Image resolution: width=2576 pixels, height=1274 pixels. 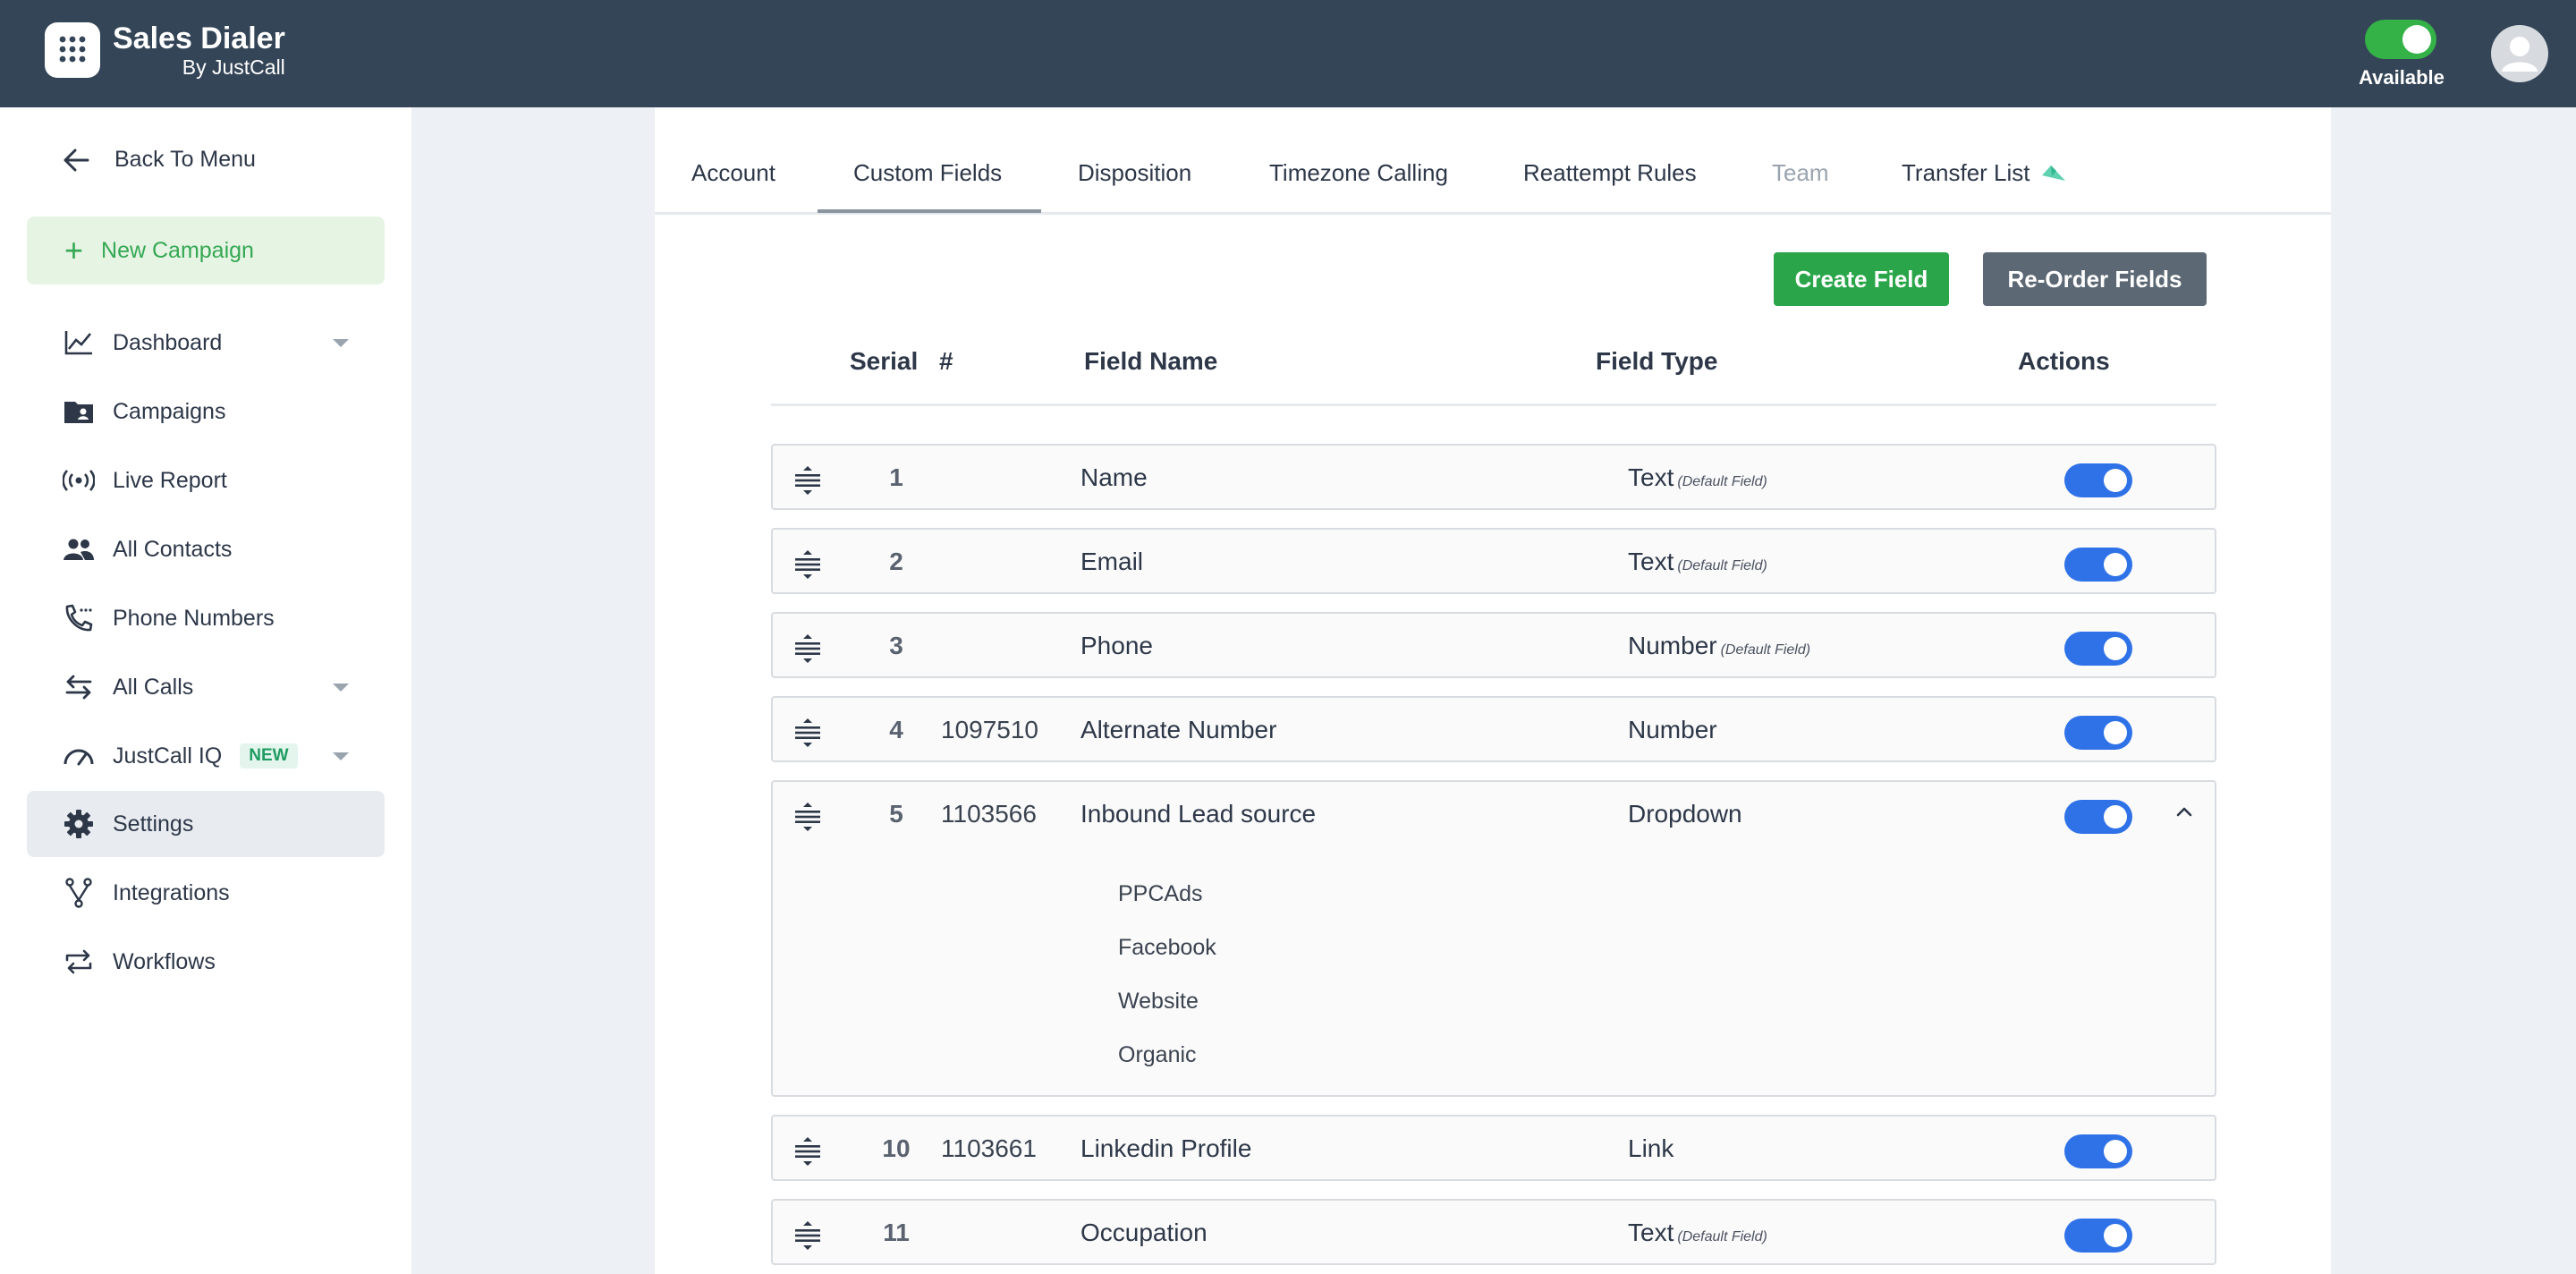 I want to click on table-row: 2 Email Text (Default Field), so click(x=1493, y=561).